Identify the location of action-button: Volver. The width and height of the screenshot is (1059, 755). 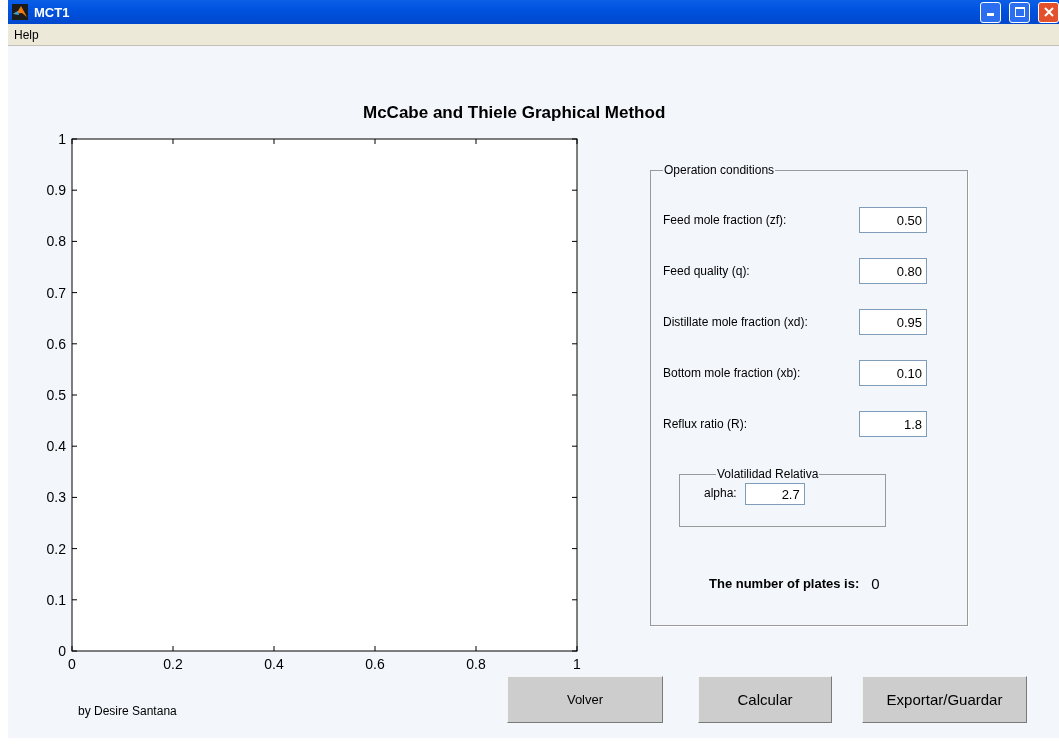
(585, 699).